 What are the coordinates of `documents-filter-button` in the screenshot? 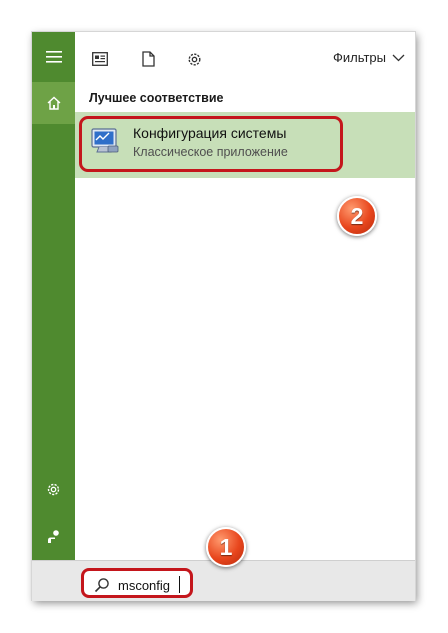 It's located at (148, 59).